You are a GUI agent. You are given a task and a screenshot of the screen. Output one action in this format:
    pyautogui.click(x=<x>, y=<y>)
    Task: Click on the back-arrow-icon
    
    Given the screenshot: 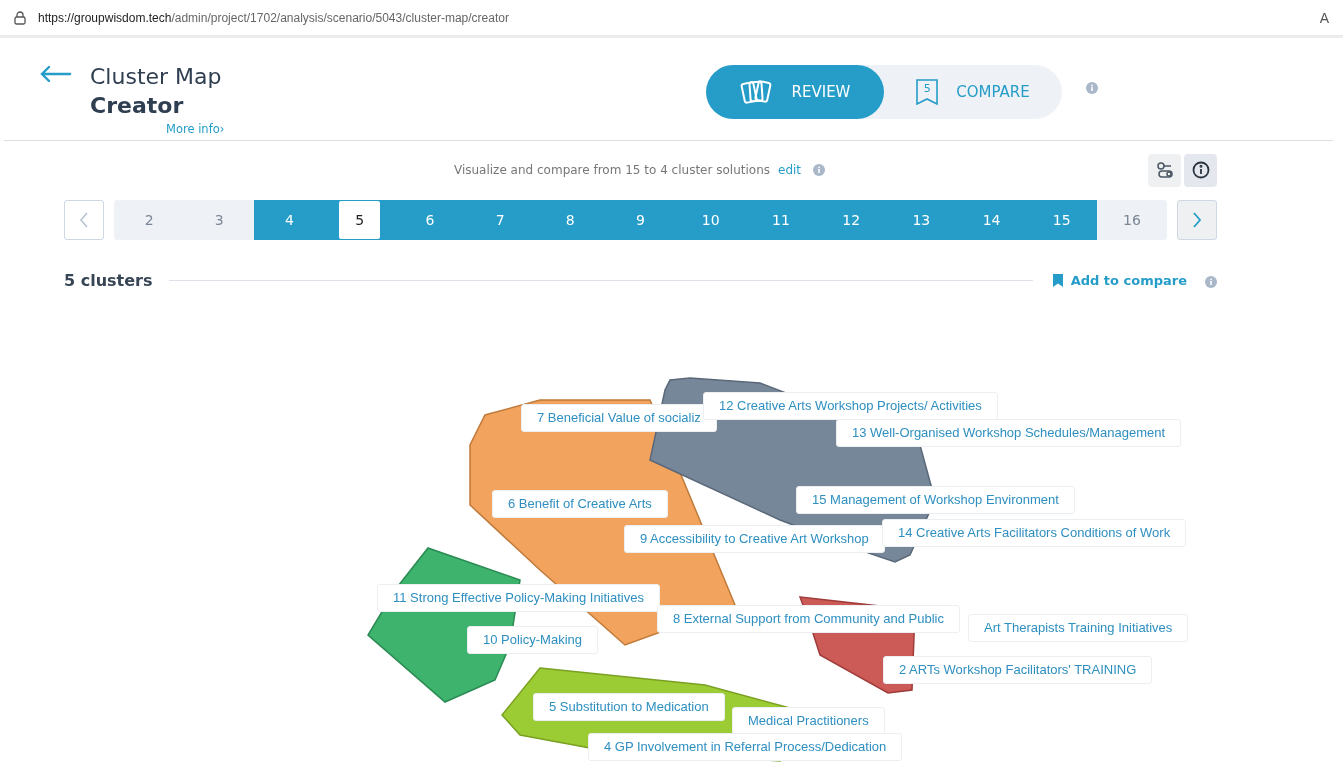 What is the action you would take?
    pyautogui.click(x=56, y=74)
    